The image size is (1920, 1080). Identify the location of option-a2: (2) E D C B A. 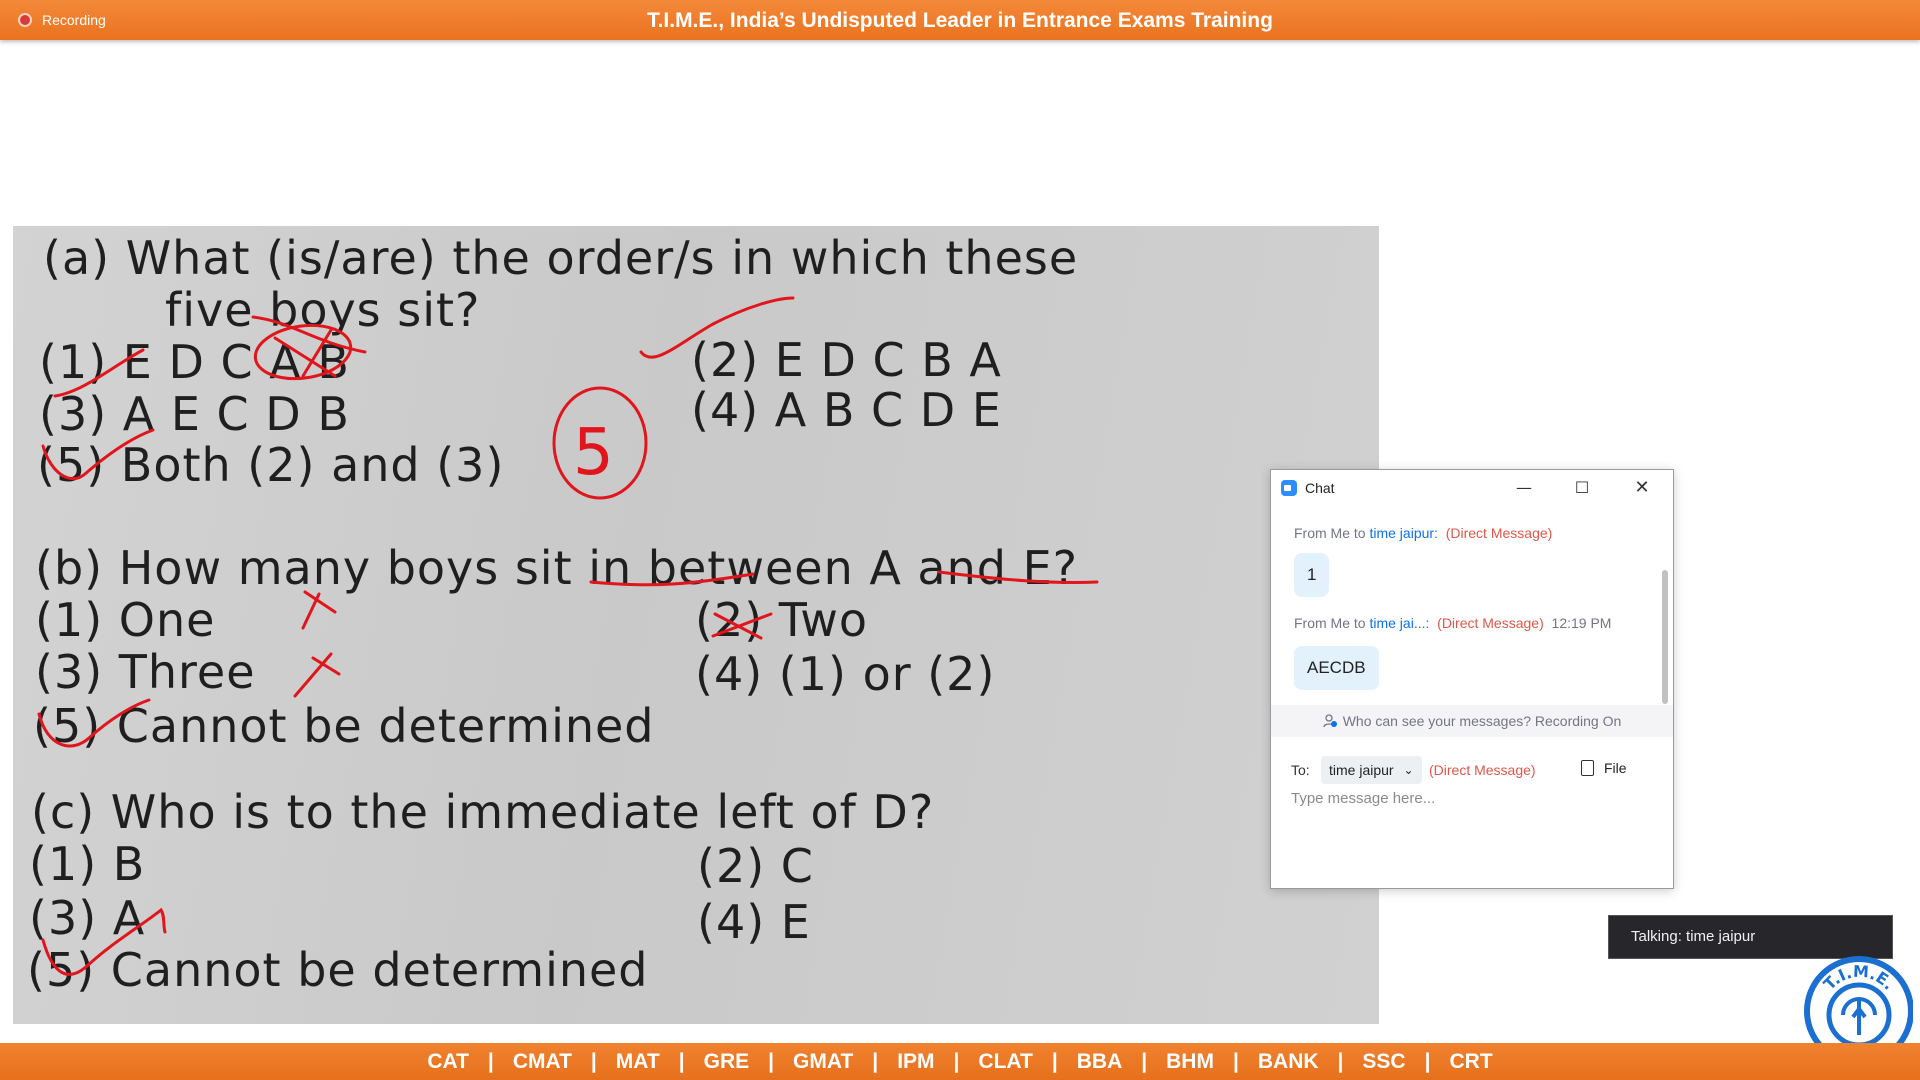
(846, 360).